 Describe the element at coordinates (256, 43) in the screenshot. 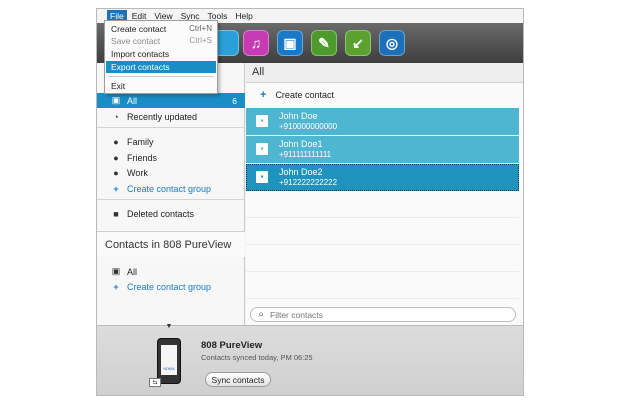

I see `music-icon: ♫` at that location.